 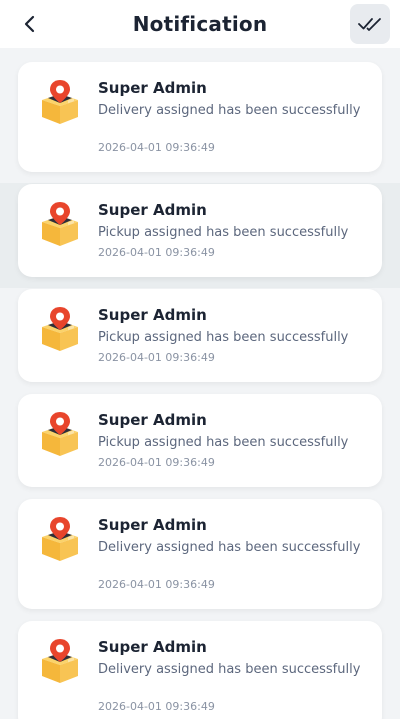 I want to click on page-title: Notification, so click(x=200, y=24).